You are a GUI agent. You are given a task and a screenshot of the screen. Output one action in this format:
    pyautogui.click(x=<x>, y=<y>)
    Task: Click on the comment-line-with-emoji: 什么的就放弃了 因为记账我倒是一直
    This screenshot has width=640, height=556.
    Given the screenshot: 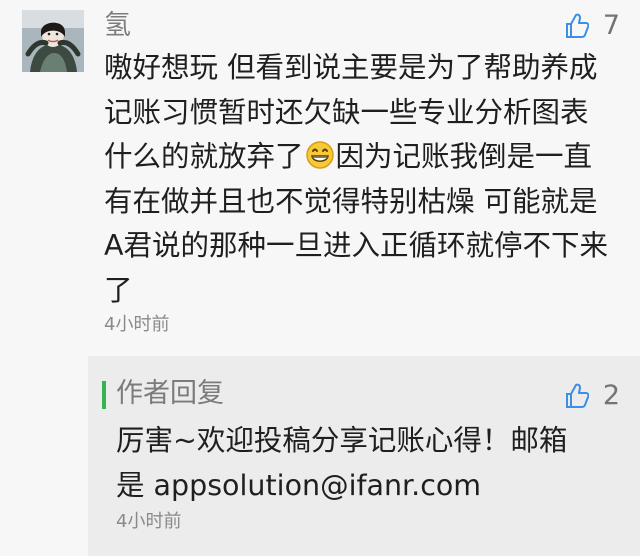 What is the action you would take?
    pyautogui.click(x=363, y=157)
    